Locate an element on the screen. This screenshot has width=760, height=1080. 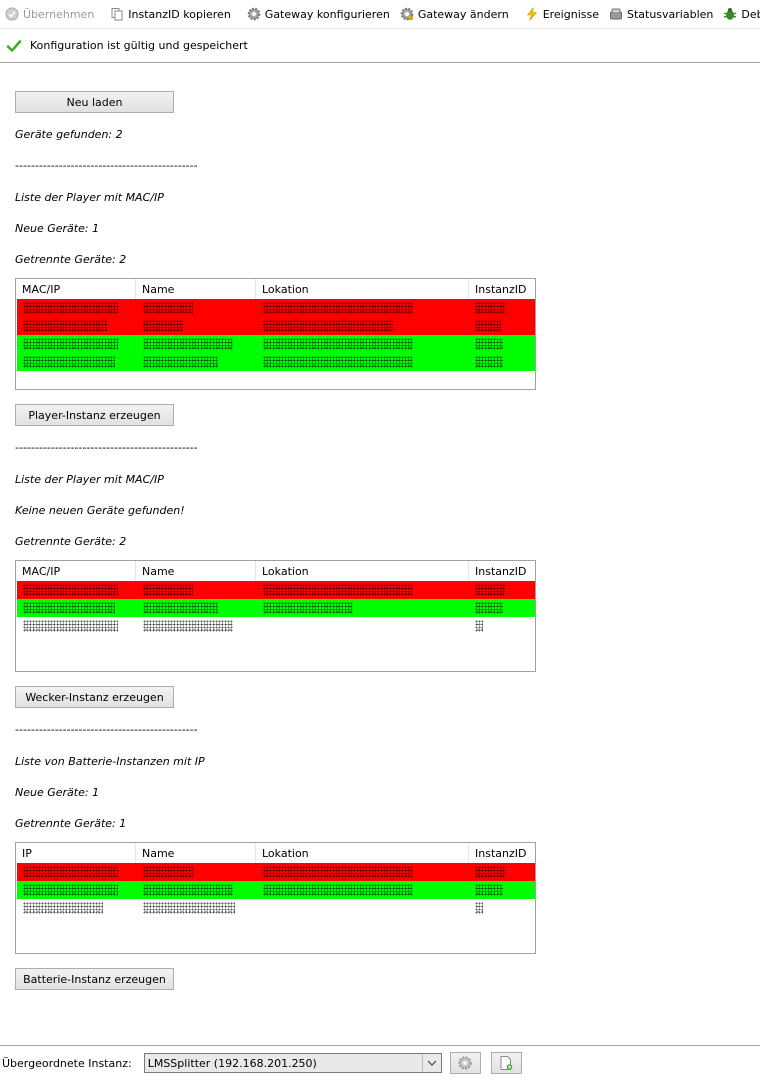
apply-button: Übernehmen is located at coordinates (49, 14).